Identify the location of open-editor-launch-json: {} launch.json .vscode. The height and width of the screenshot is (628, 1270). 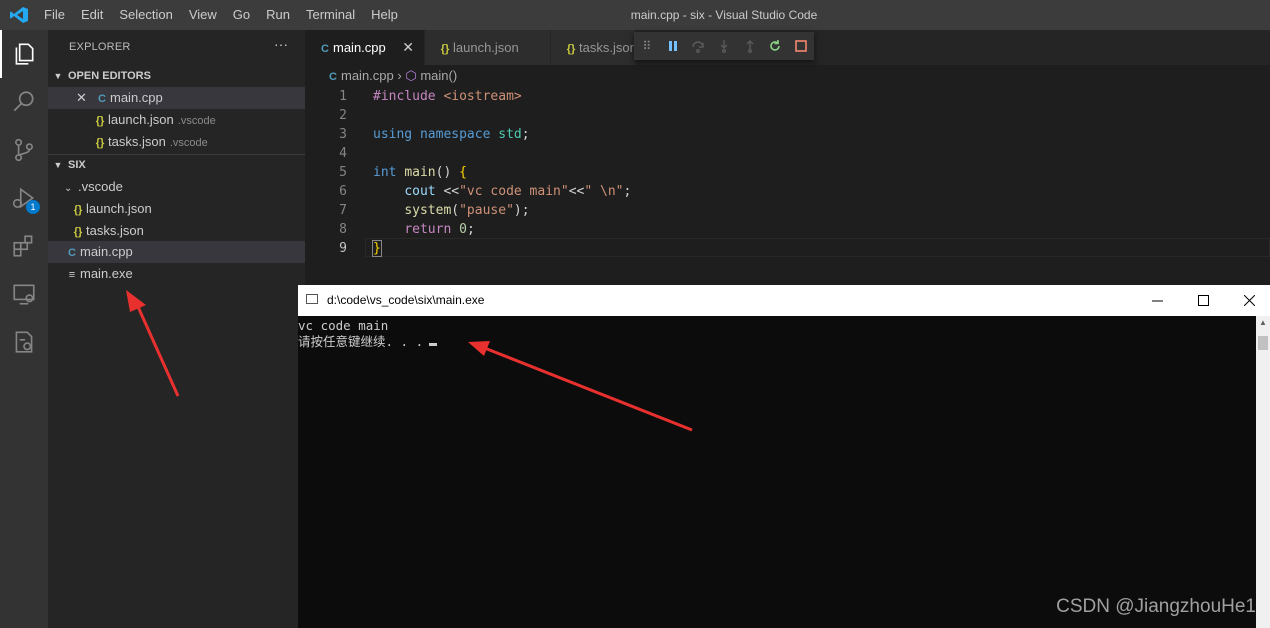
(176, 120).